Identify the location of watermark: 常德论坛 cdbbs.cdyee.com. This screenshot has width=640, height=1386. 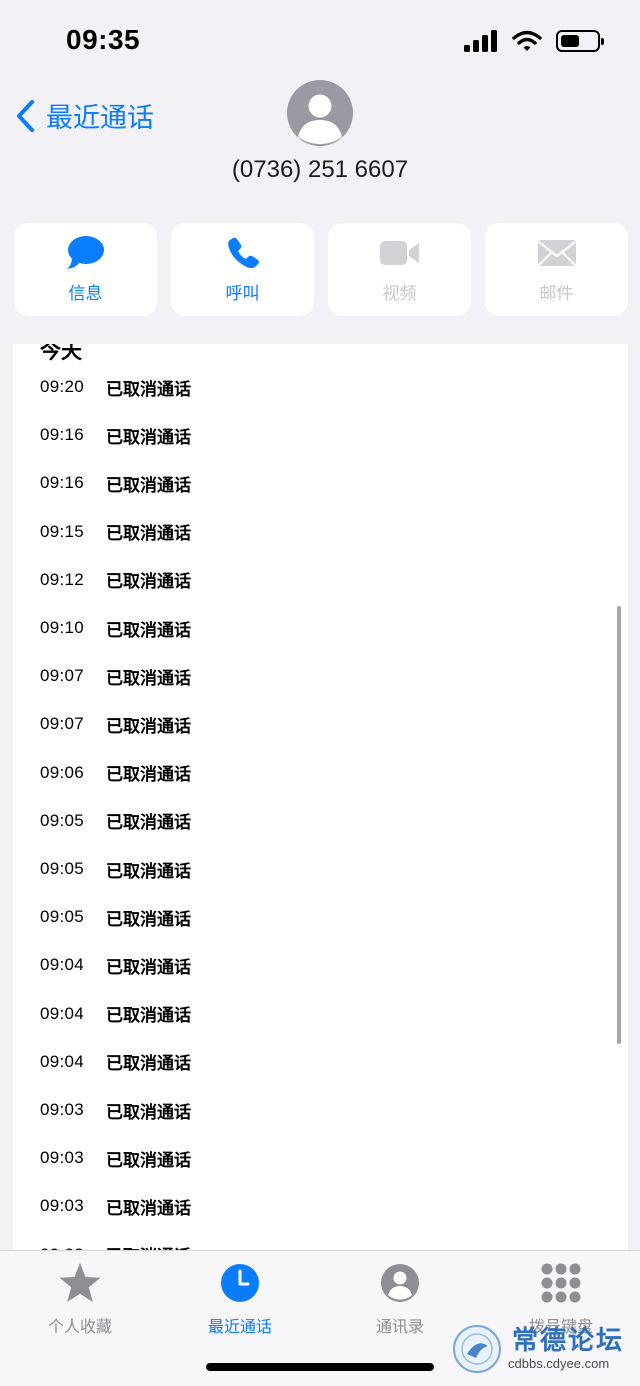
(542, 1350).